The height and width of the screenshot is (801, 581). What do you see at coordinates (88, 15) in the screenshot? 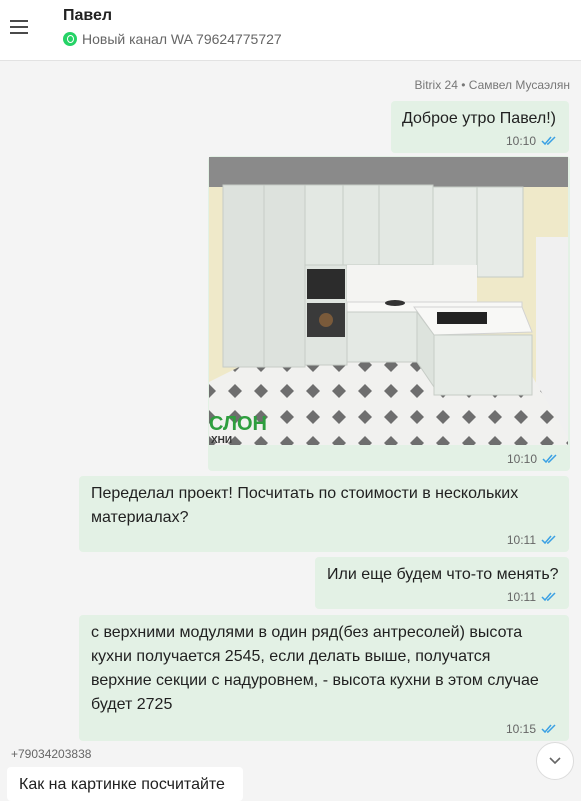
I see `contact-name: Павел` at bounding box center [88, 15].